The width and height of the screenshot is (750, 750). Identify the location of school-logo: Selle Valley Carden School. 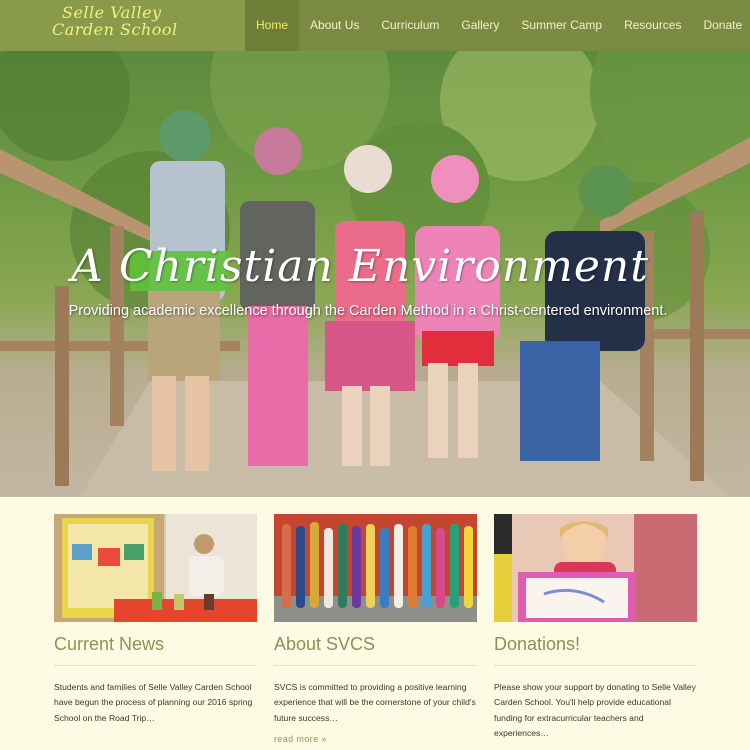
(122, 25).